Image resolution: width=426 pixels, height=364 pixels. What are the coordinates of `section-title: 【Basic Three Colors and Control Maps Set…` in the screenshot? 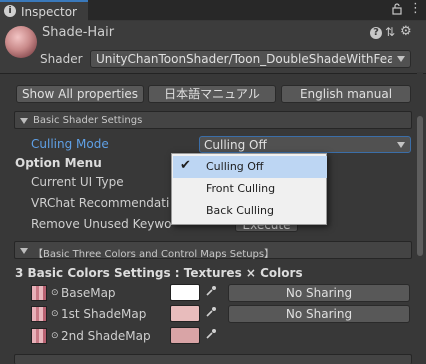 It's located at (154, 254).